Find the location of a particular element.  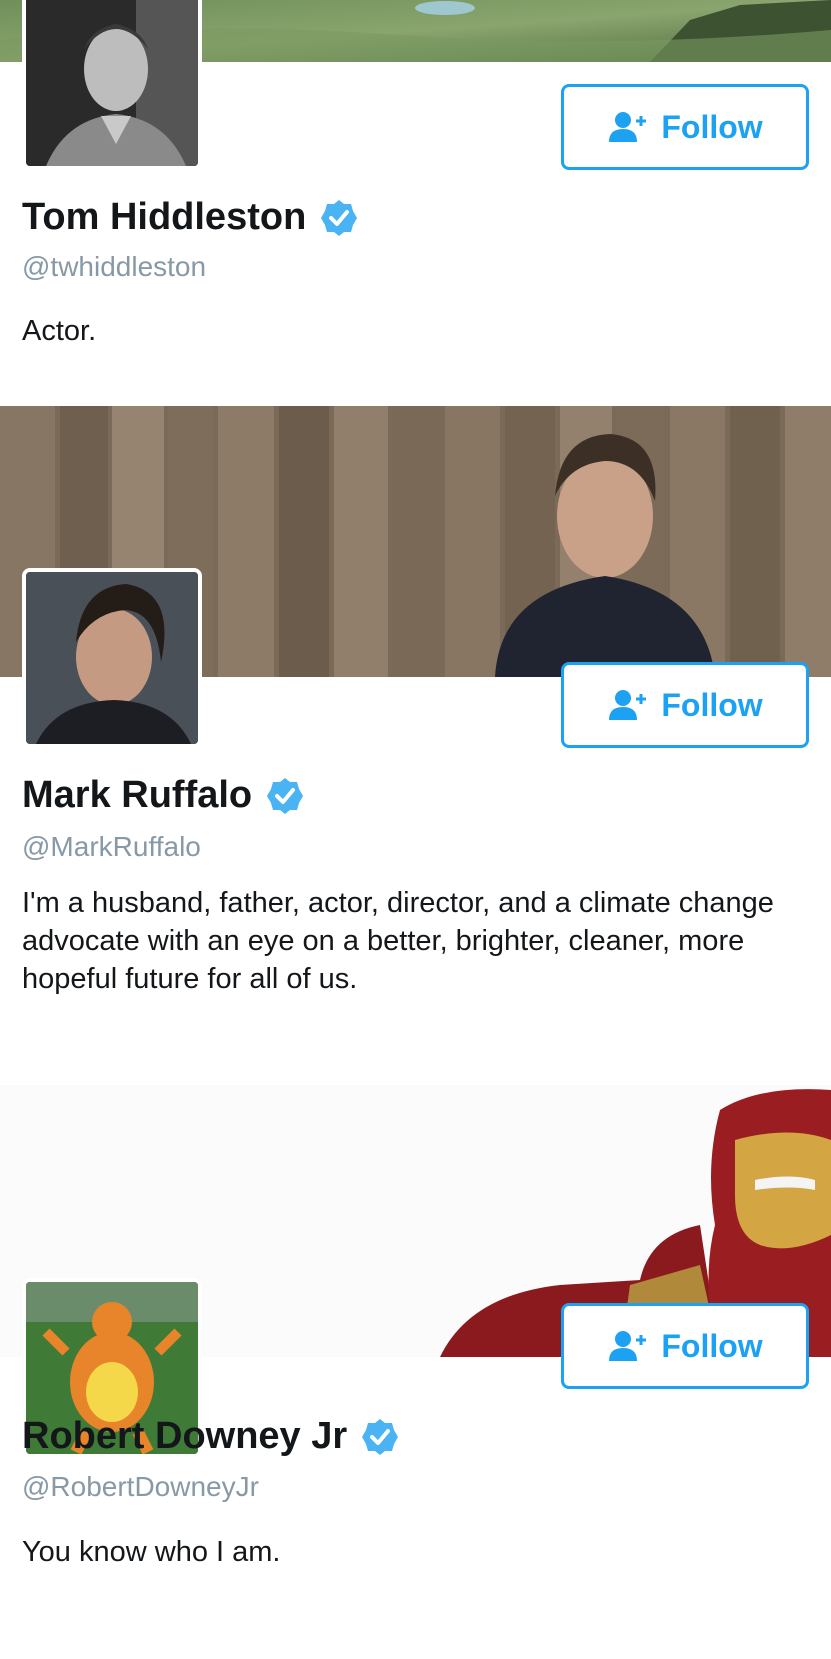

profile-bio: Actor. is located at coordinates (59, 331).